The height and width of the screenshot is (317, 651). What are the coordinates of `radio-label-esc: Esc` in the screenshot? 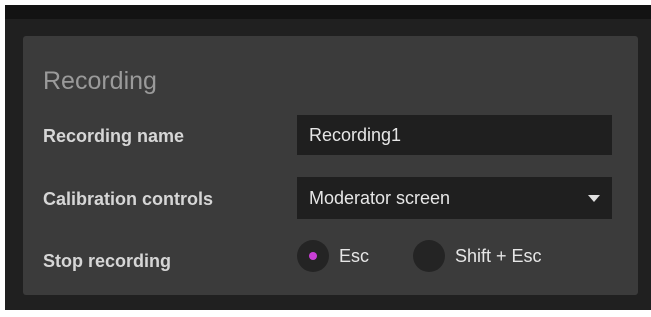 It's located at (354, 255).